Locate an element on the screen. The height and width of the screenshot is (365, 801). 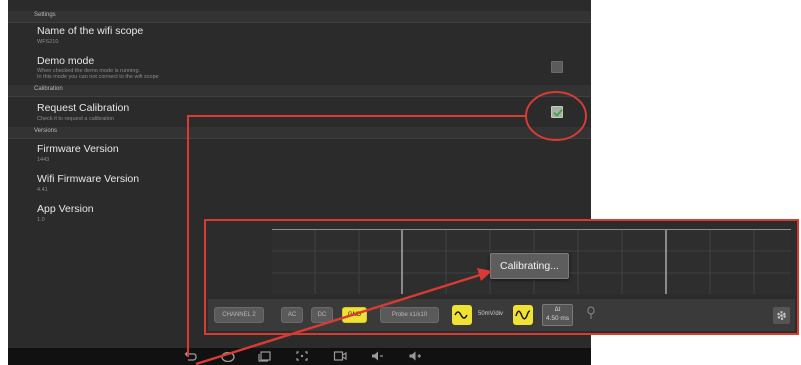
volume-down-icon is located at coordinates (377, 356).